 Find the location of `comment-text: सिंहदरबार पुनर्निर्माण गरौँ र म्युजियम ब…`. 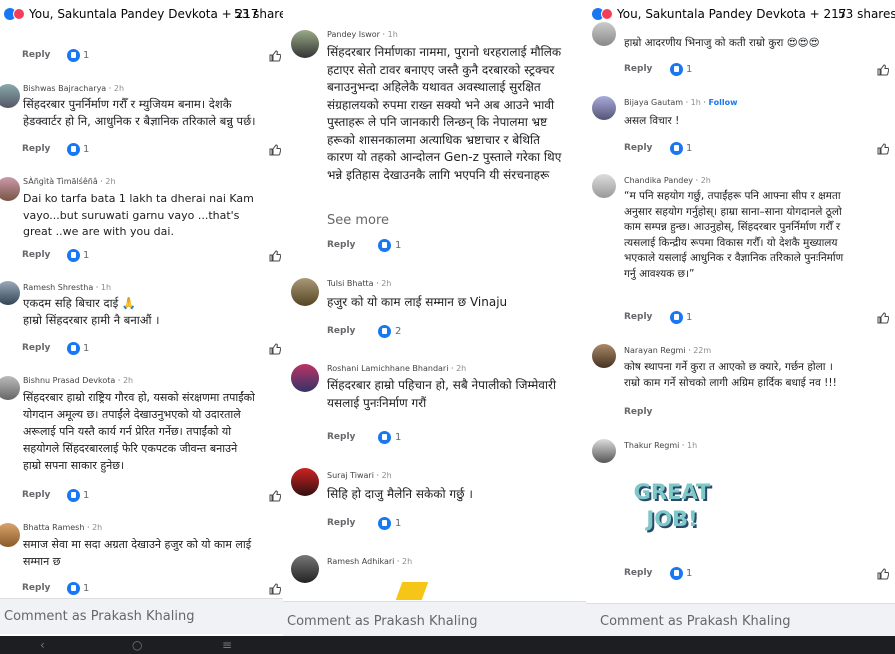

comment-text: सिंहदरबार पुनर्निर्माण गरौँ र म्युजियम ब… is located at coordinates (139, 112).